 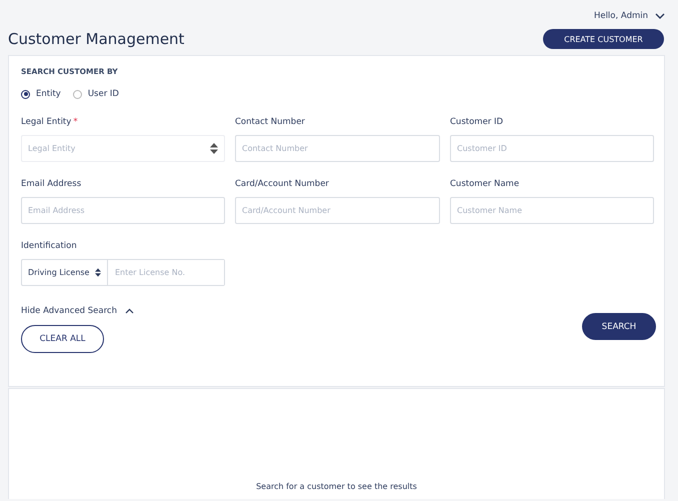 I want to click on field-label: Legal Entity *, so click(x=50, y=122).